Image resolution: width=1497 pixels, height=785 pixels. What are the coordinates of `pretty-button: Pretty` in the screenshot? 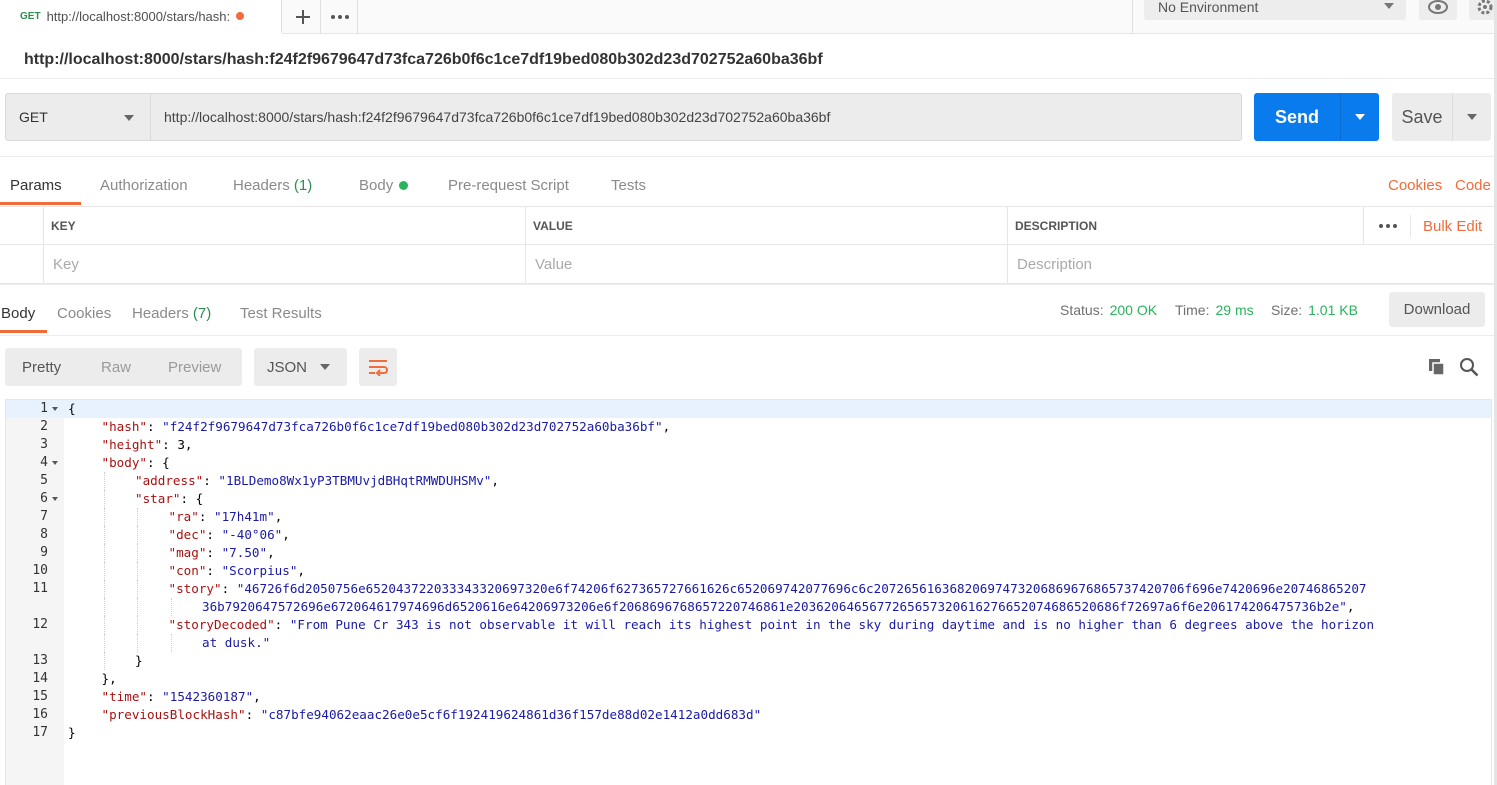 It's located at (41, 367).